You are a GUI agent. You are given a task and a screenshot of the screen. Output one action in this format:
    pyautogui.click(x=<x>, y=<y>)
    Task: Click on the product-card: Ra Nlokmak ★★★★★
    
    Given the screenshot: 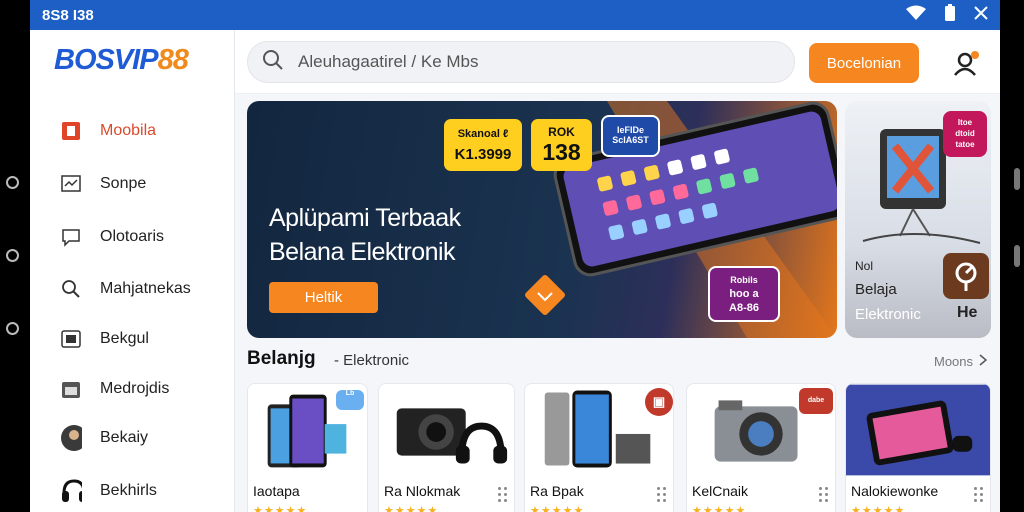 What is the action you would take?
    pyautogui.click(x=446, y=447)
    